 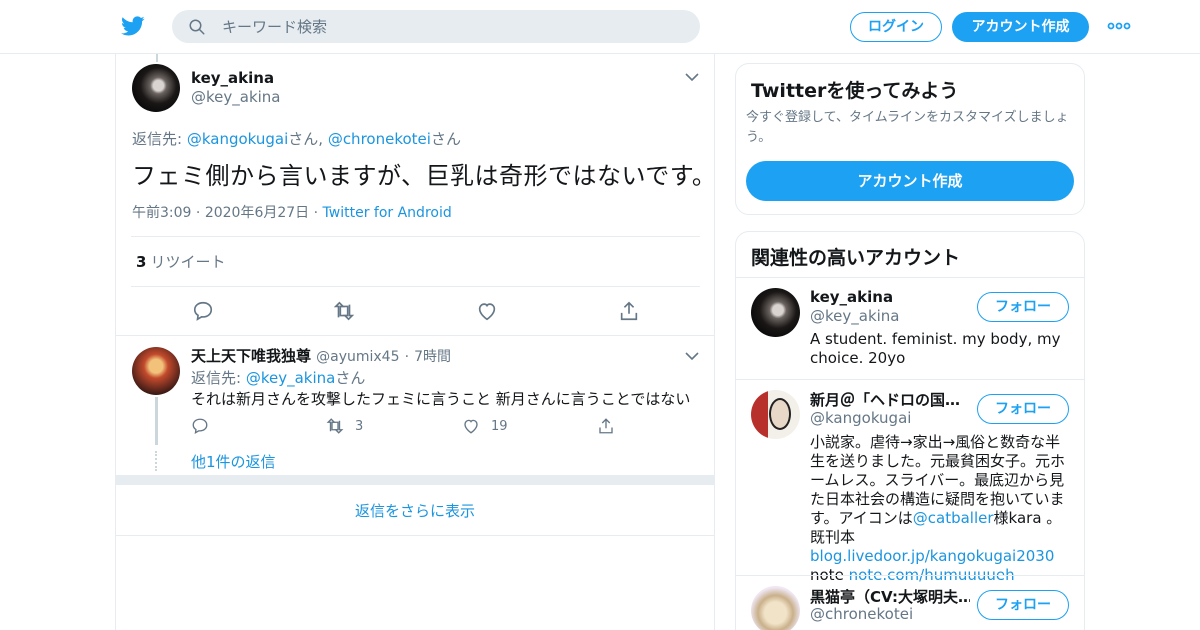 I want to click on signup-card-desc: 今すぐ登録して、タイムラインをカスタマイズしましょう。, so click(x=907, y=127).